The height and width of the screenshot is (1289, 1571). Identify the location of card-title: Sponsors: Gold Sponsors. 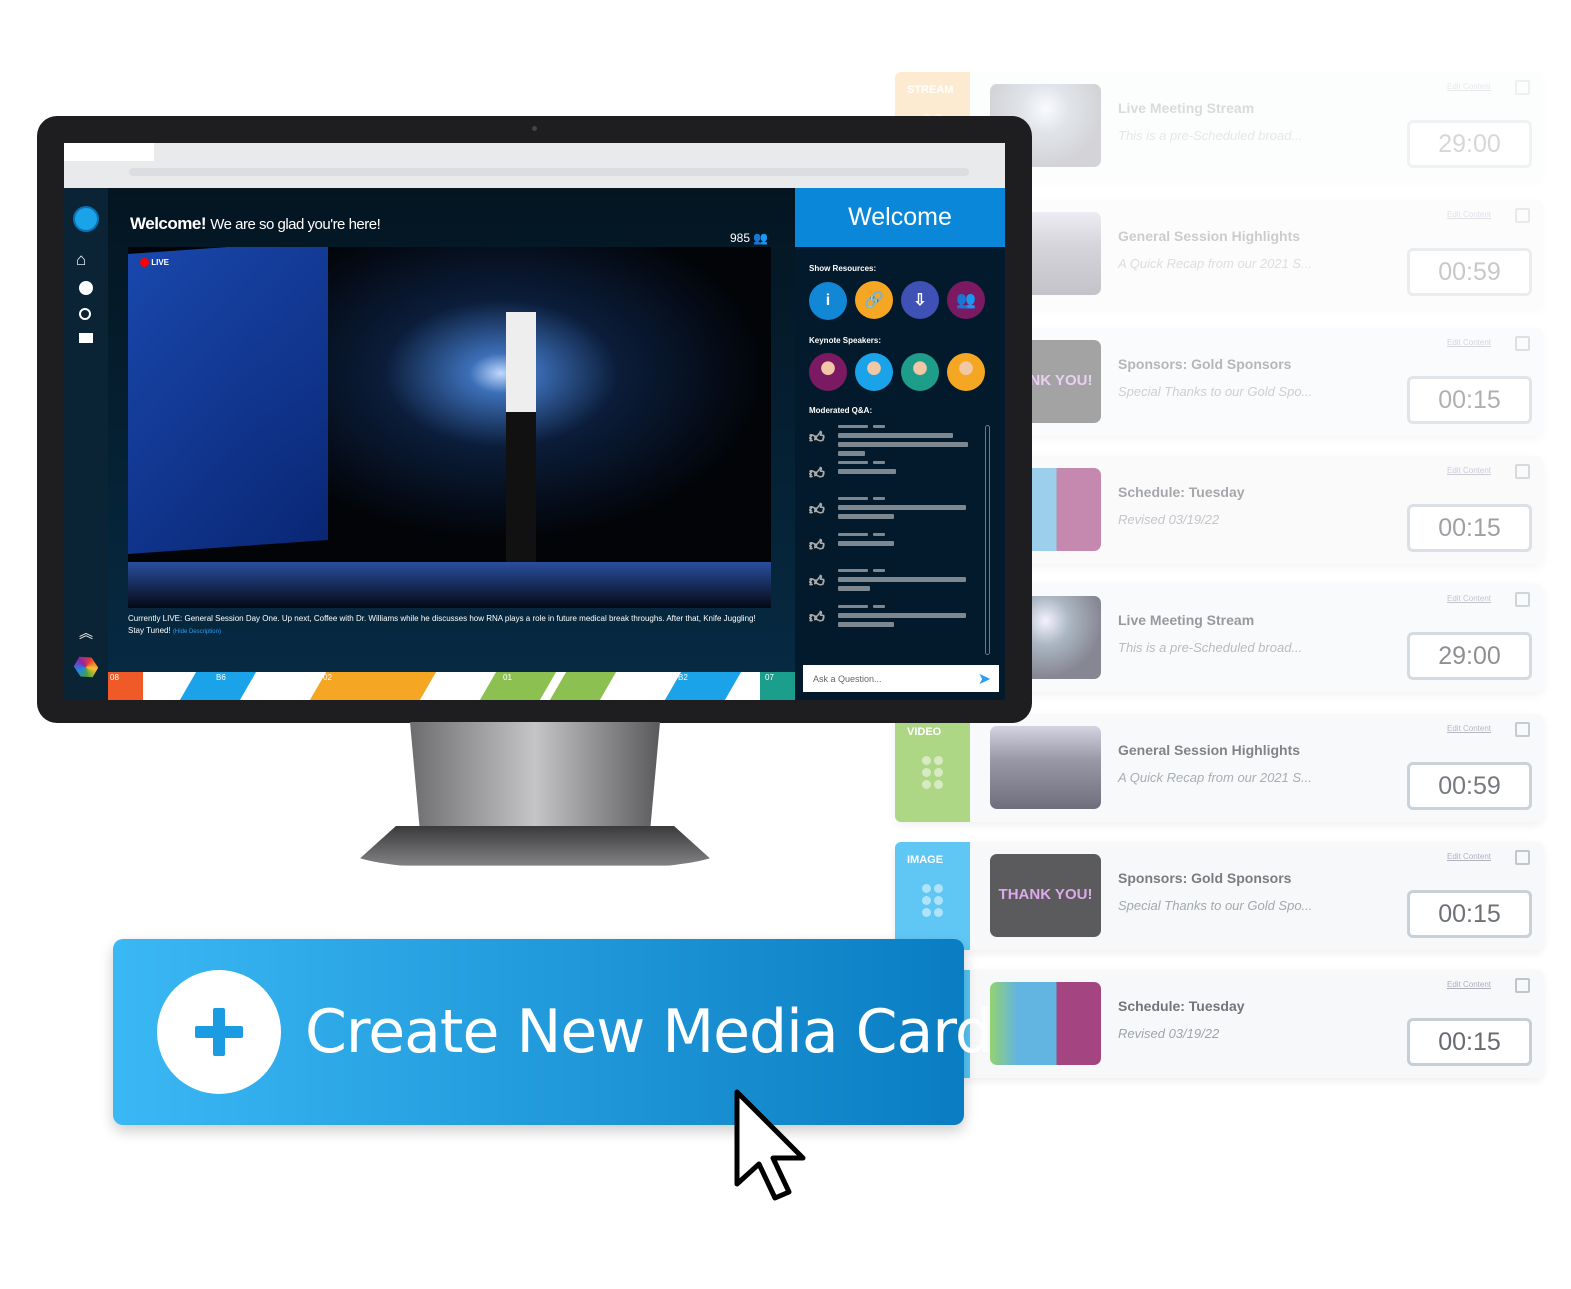
(1205, 364).